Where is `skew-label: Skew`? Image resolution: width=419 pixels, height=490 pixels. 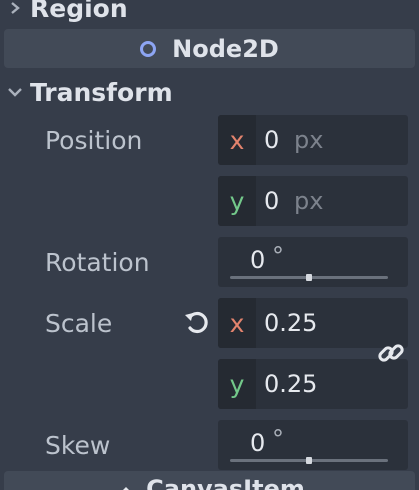 skew-label: Skew is located at coordinates (78, 445).